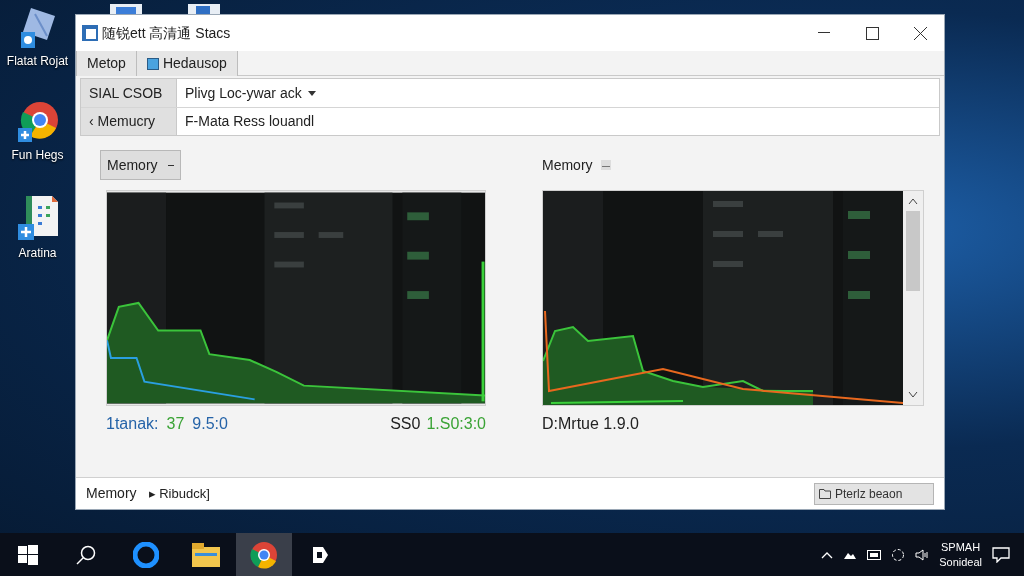  What do you see at coordinates (558, 93) in the screenshot?
I see `dropdown-field: Plivg Loc-ywar ack` at bounding box center [558, 93].